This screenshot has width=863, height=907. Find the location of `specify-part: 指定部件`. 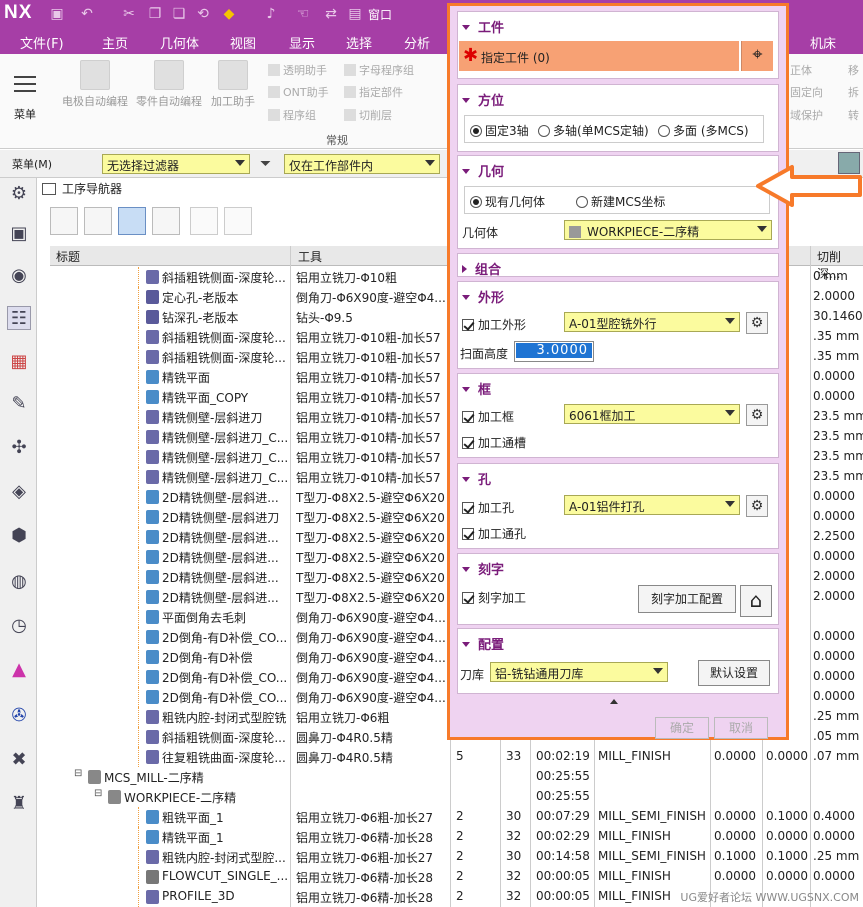

specify-part: 指定部件 is located at coordinates (373, 92).